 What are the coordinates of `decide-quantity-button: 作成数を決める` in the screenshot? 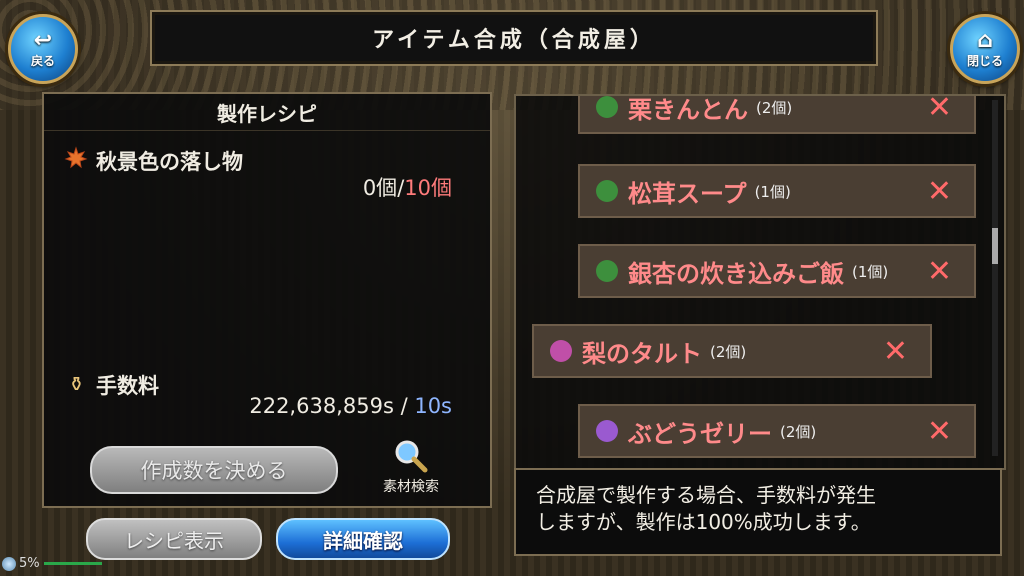 It's located at (214, 470).